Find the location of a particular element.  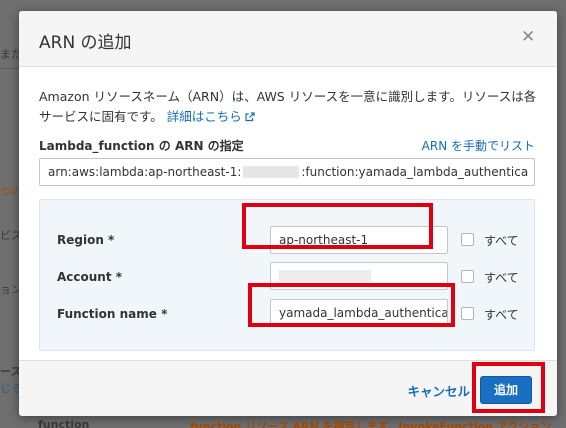

function-all-label: すべて is located at coordinates (501, 315).